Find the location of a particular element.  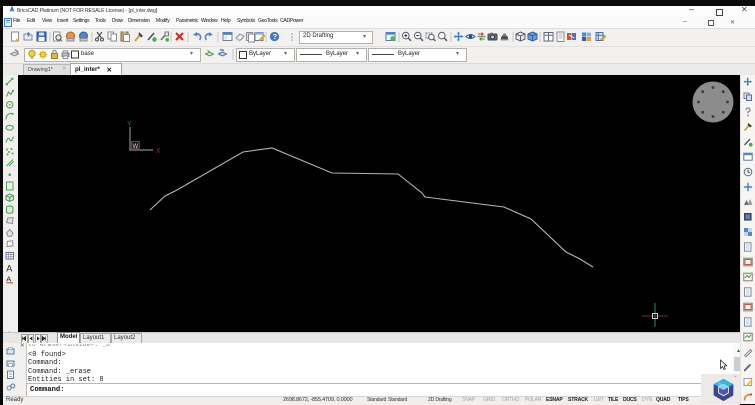

svg-text: X is located at coordinates (158, 151).